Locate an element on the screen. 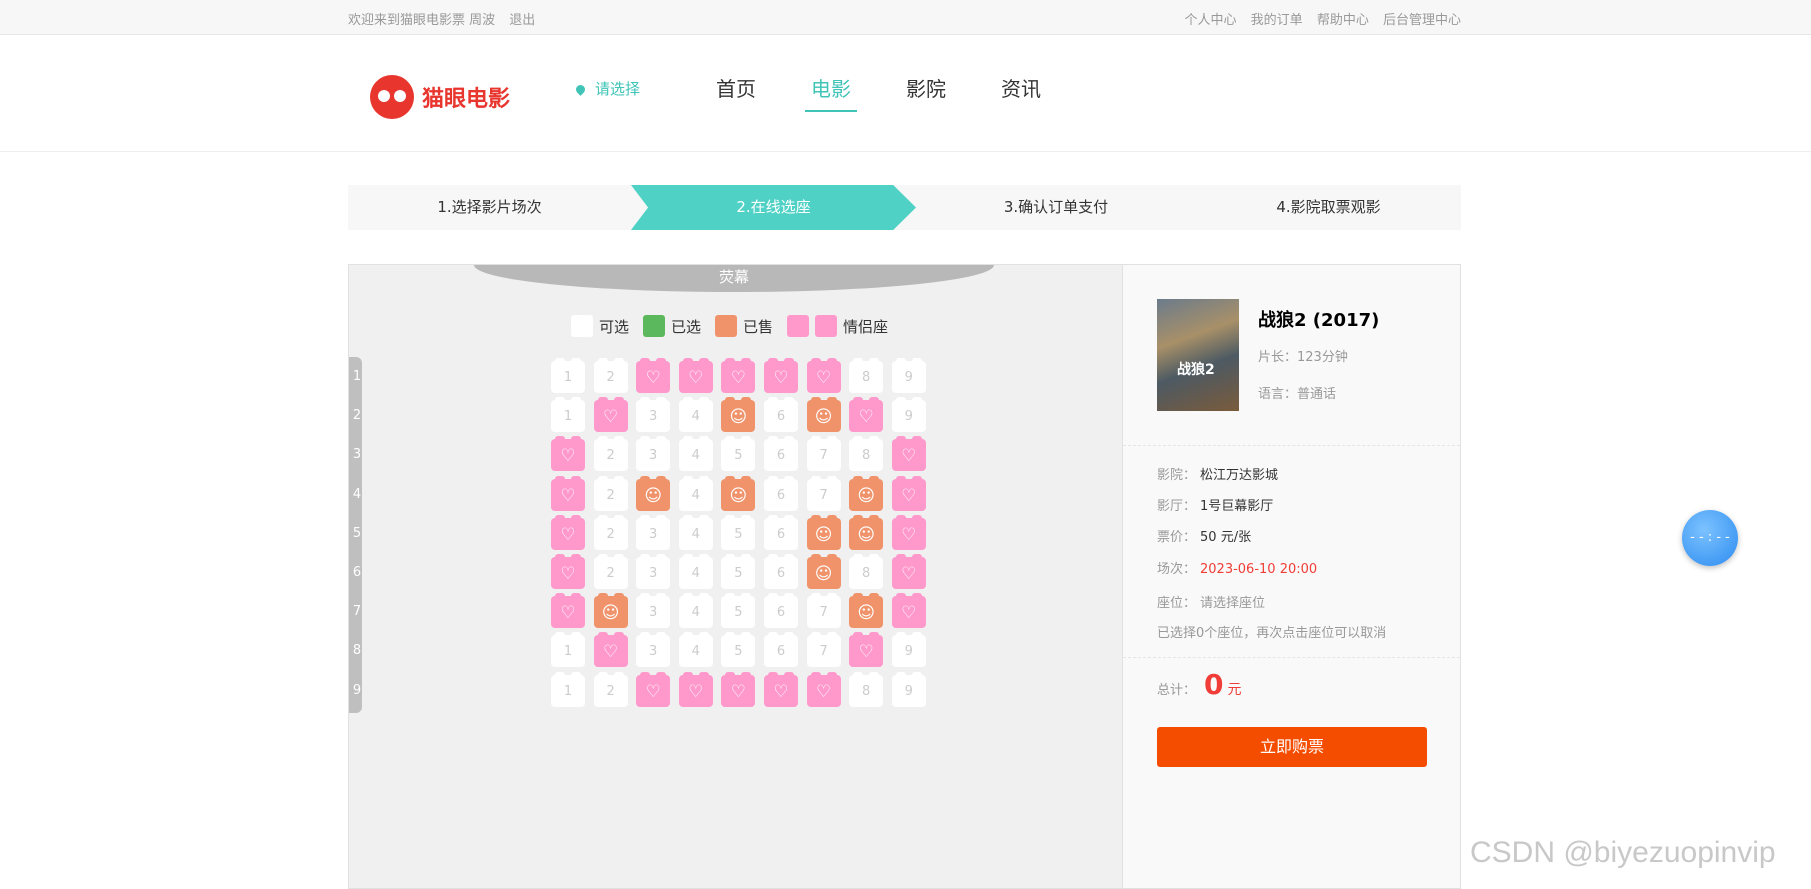  nav-movies: 电影 is located at coordinates (831, 92).